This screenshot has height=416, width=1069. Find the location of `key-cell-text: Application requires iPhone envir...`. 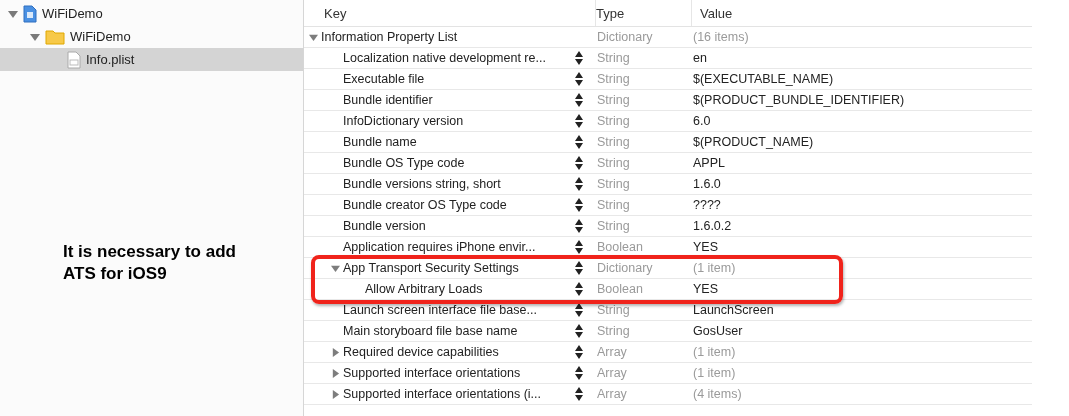

key-cell-text: Application requires iPhone envir... is located at coordinates (440, 247).